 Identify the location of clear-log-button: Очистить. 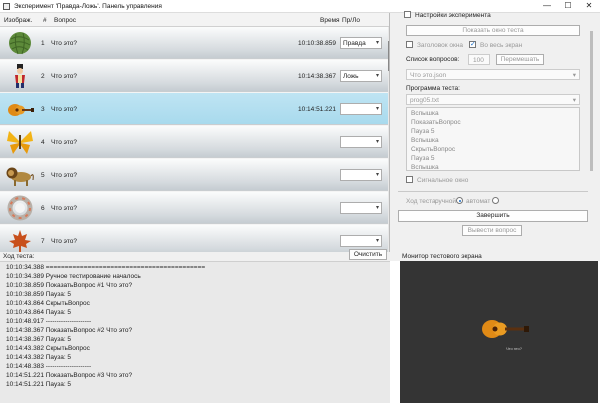
(368, 254).